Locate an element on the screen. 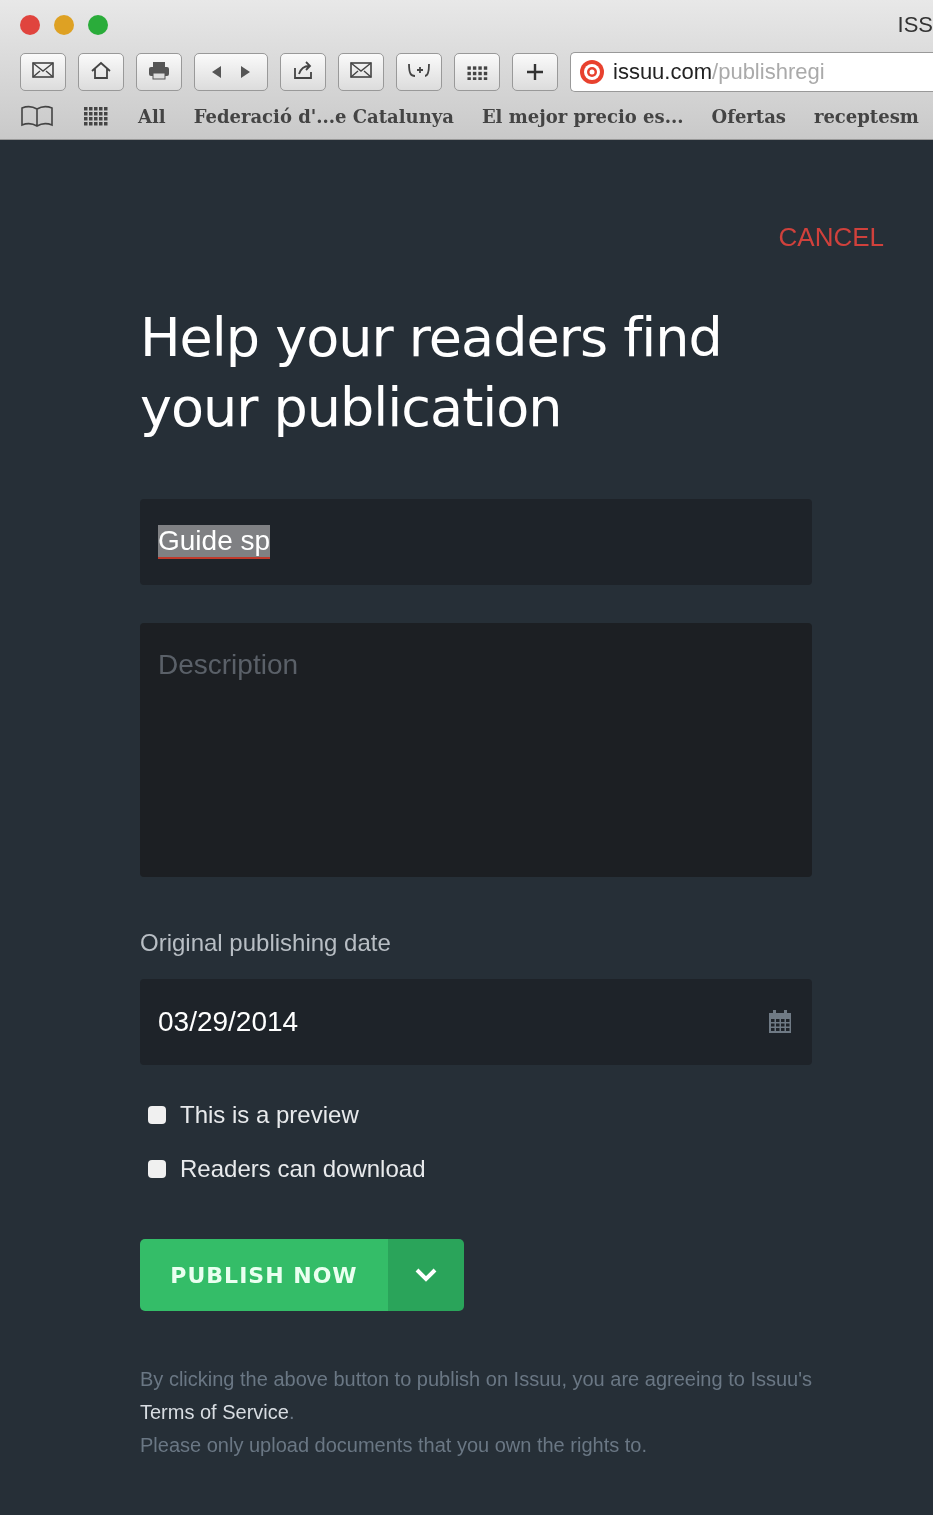  bookmark-item: receptesm is located at coordinates (866, 116).